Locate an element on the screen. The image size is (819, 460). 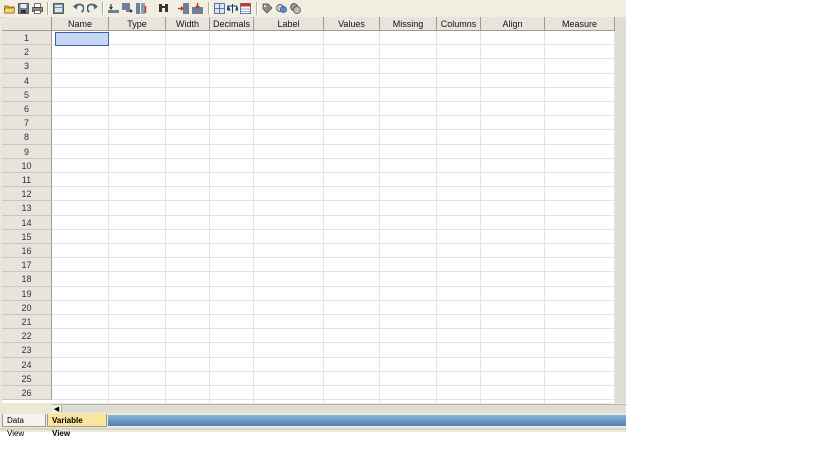
row-header: 17 is located at coordinates (27, 265).